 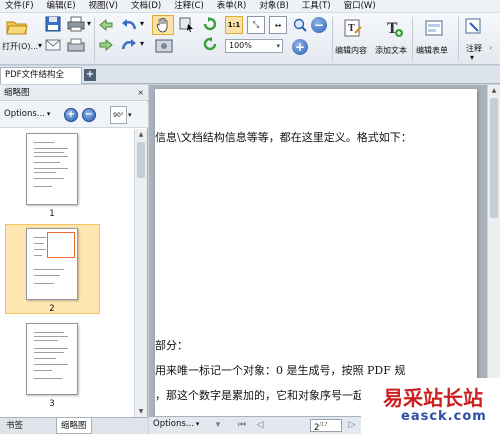 What do you see at coordinates (164, 46) in the screenshot?
I see `snapshot-icon` at bounding box center [164, 46].